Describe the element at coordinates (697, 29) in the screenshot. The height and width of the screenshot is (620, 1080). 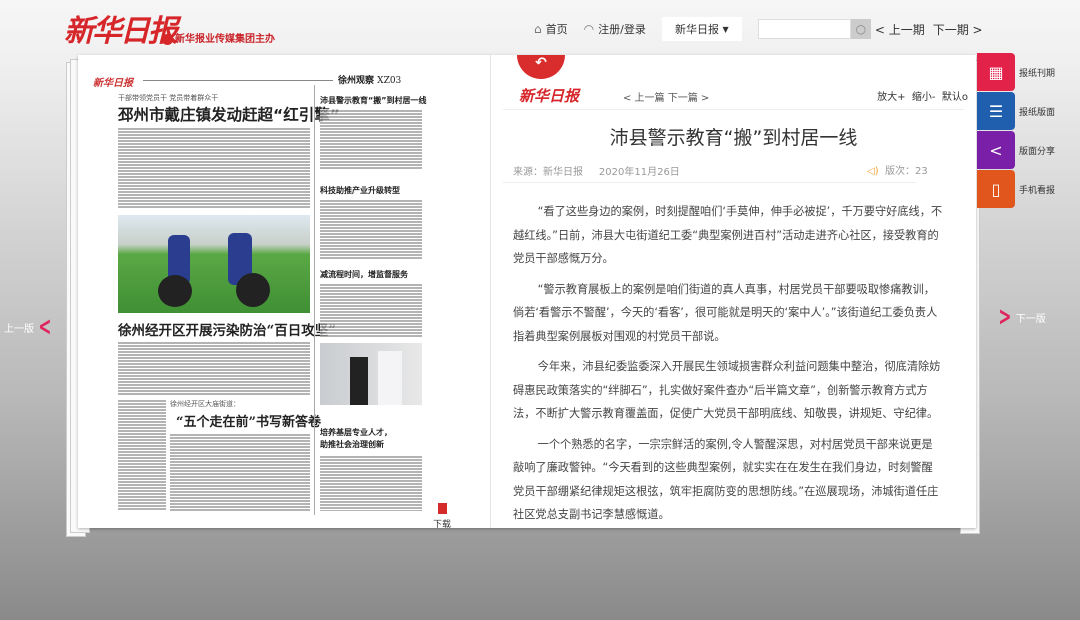
I see `paper-select-value: 新华日报` at that location.